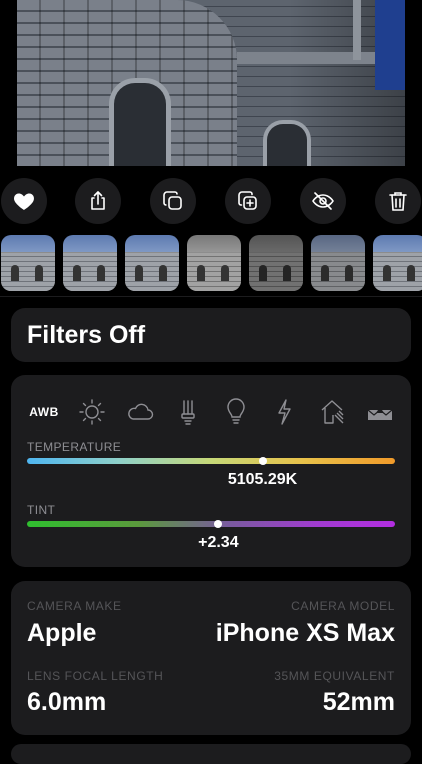 This screenshot has width=422, height=764. I want to click on filter-thumbnail-strip, so click(211, 263).